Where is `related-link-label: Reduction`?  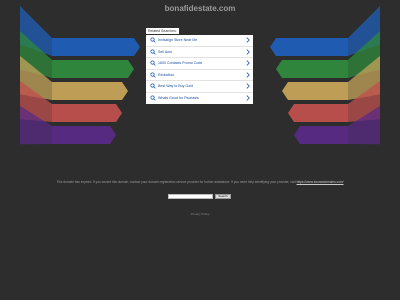
related-link-label: Reduction is located at coordinates (202, 75).